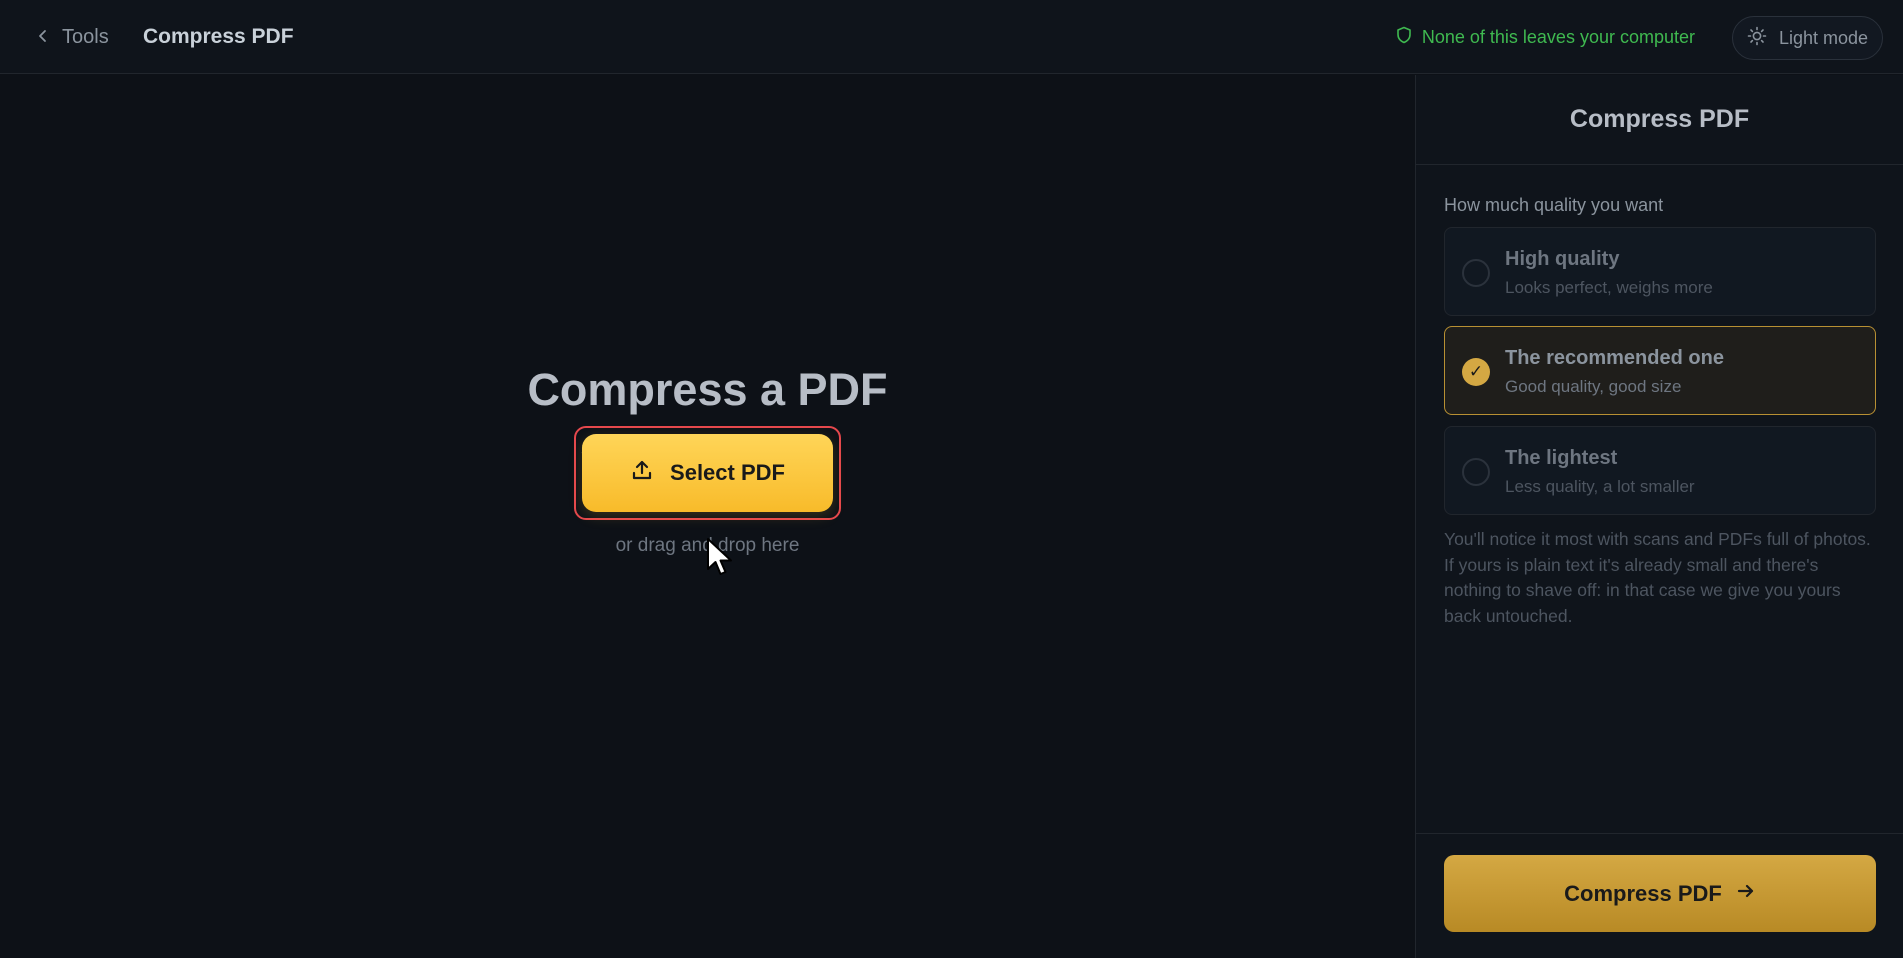 The width and height of the screenshot is (1903, 958). What do you see at coordinates (1558, 36) in the screenshot?
I see `privacy-note-text: None of this leaves your computer` at bounding box center [1558, 36].